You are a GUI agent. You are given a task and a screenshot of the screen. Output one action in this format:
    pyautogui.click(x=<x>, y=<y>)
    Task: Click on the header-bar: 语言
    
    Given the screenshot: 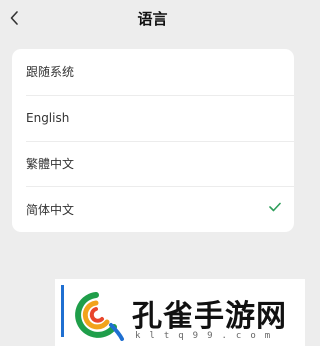 What is the action you would take?
    pyautogui.click(x=152, y=18)
    